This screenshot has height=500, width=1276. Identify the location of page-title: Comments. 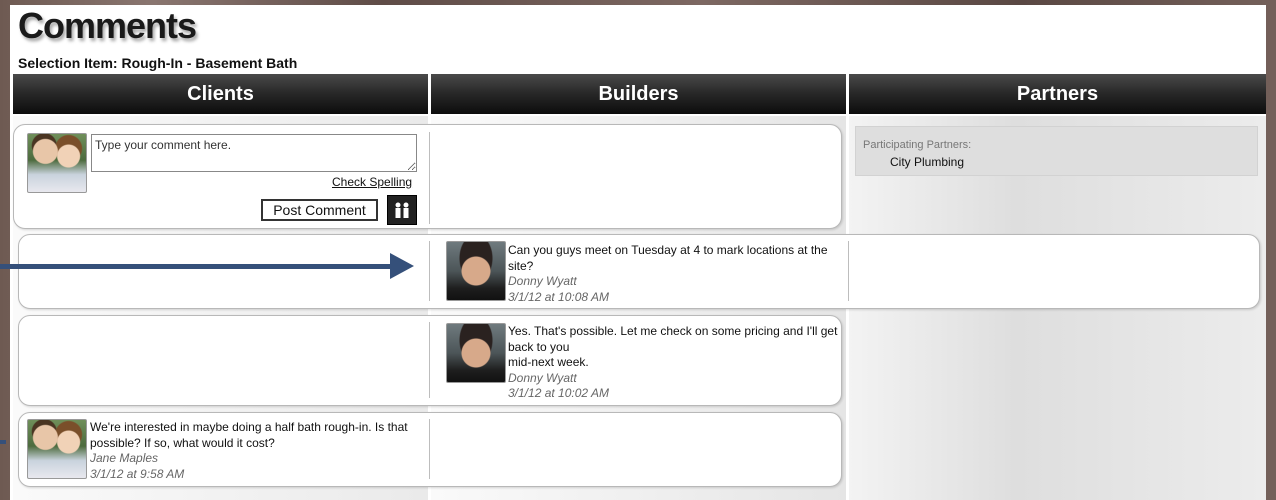
(107, 25).